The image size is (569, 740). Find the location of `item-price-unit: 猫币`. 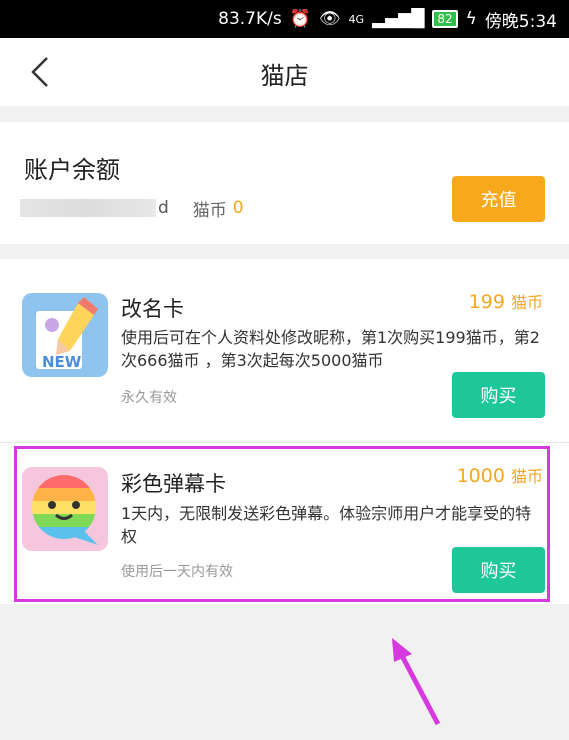

item-price-unit: 猫币 is located at coordinates (526, 302).